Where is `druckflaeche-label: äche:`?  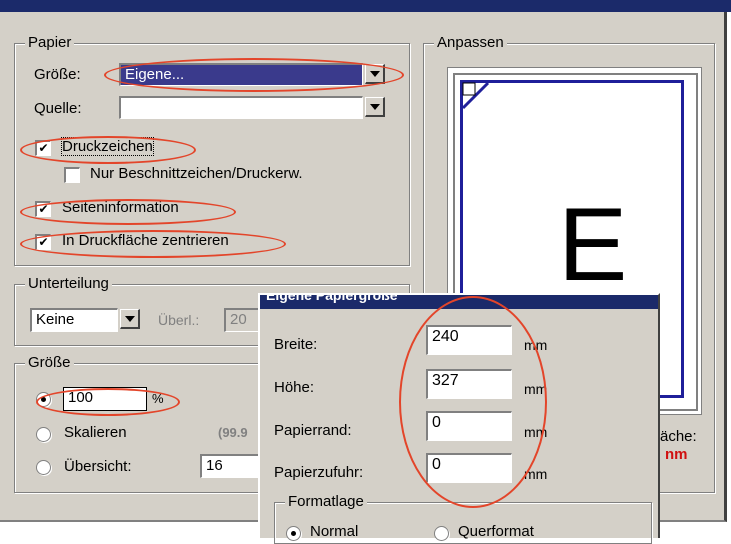 druckflaeche-label: äche: is located at coordinates (678, 436).